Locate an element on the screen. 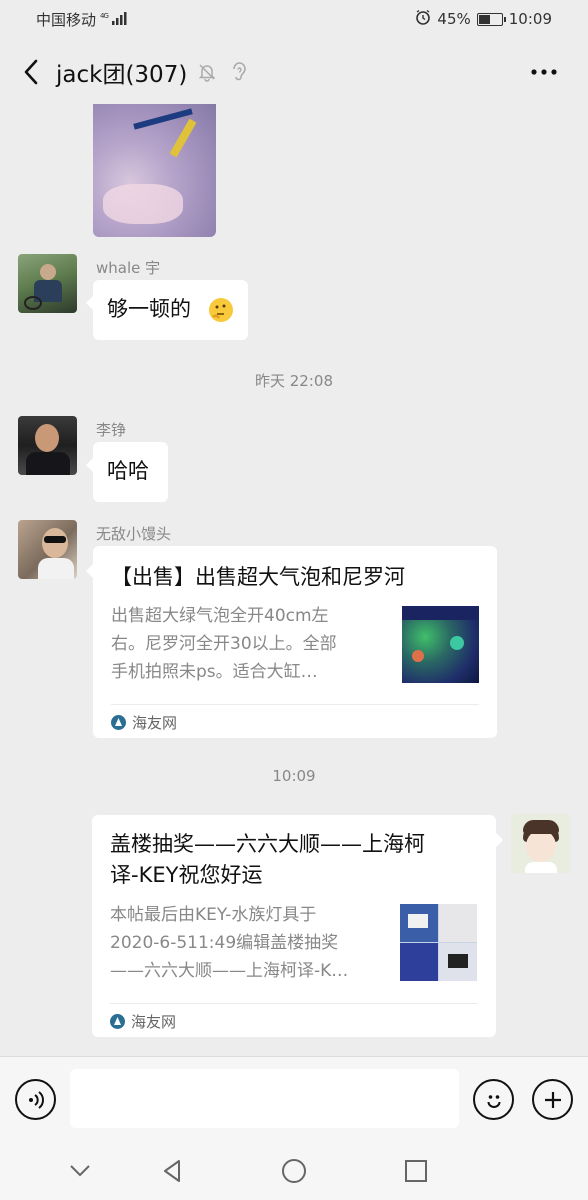 The width and height of the screenshot is (588, 1200). status-right: 45% 10:09 is located at coordinates (483, 19).